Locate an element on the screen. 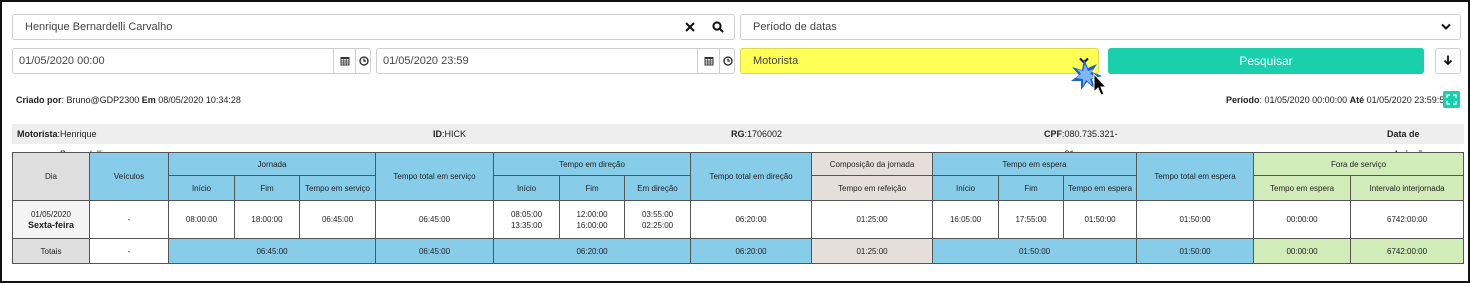 Image resolution: width=1470 pixels, height=283 pixels. driver-name: Motorista: Henrique Bernardelli Carvalho is located at coordinates (60, 154).